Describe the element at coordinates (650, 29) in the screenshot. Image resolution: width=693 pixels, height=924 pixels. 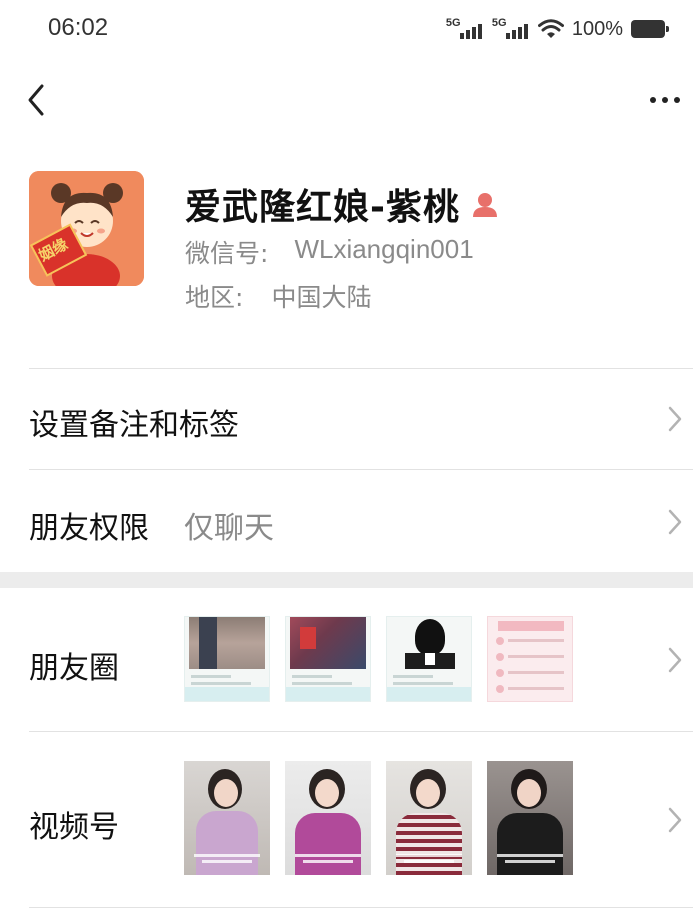
I see `battery-icon` at that location.